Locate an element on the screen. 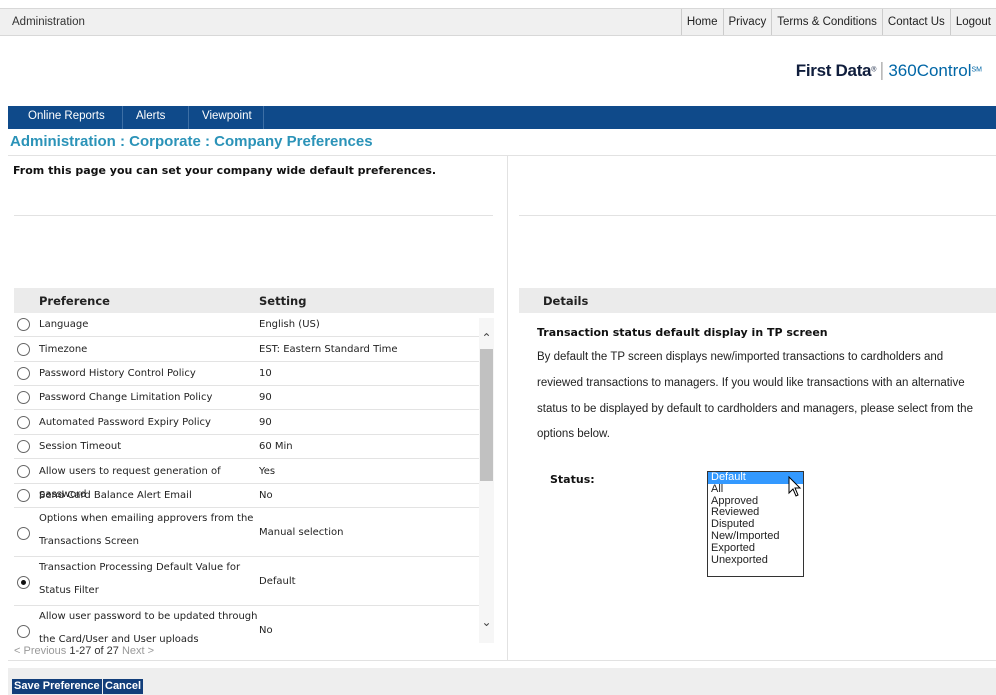 Image resolution: width=996 pixels, height=695 pixels. preference-row: Timezone EST: Eastern Standard Time is located at coordinates (246, 349).